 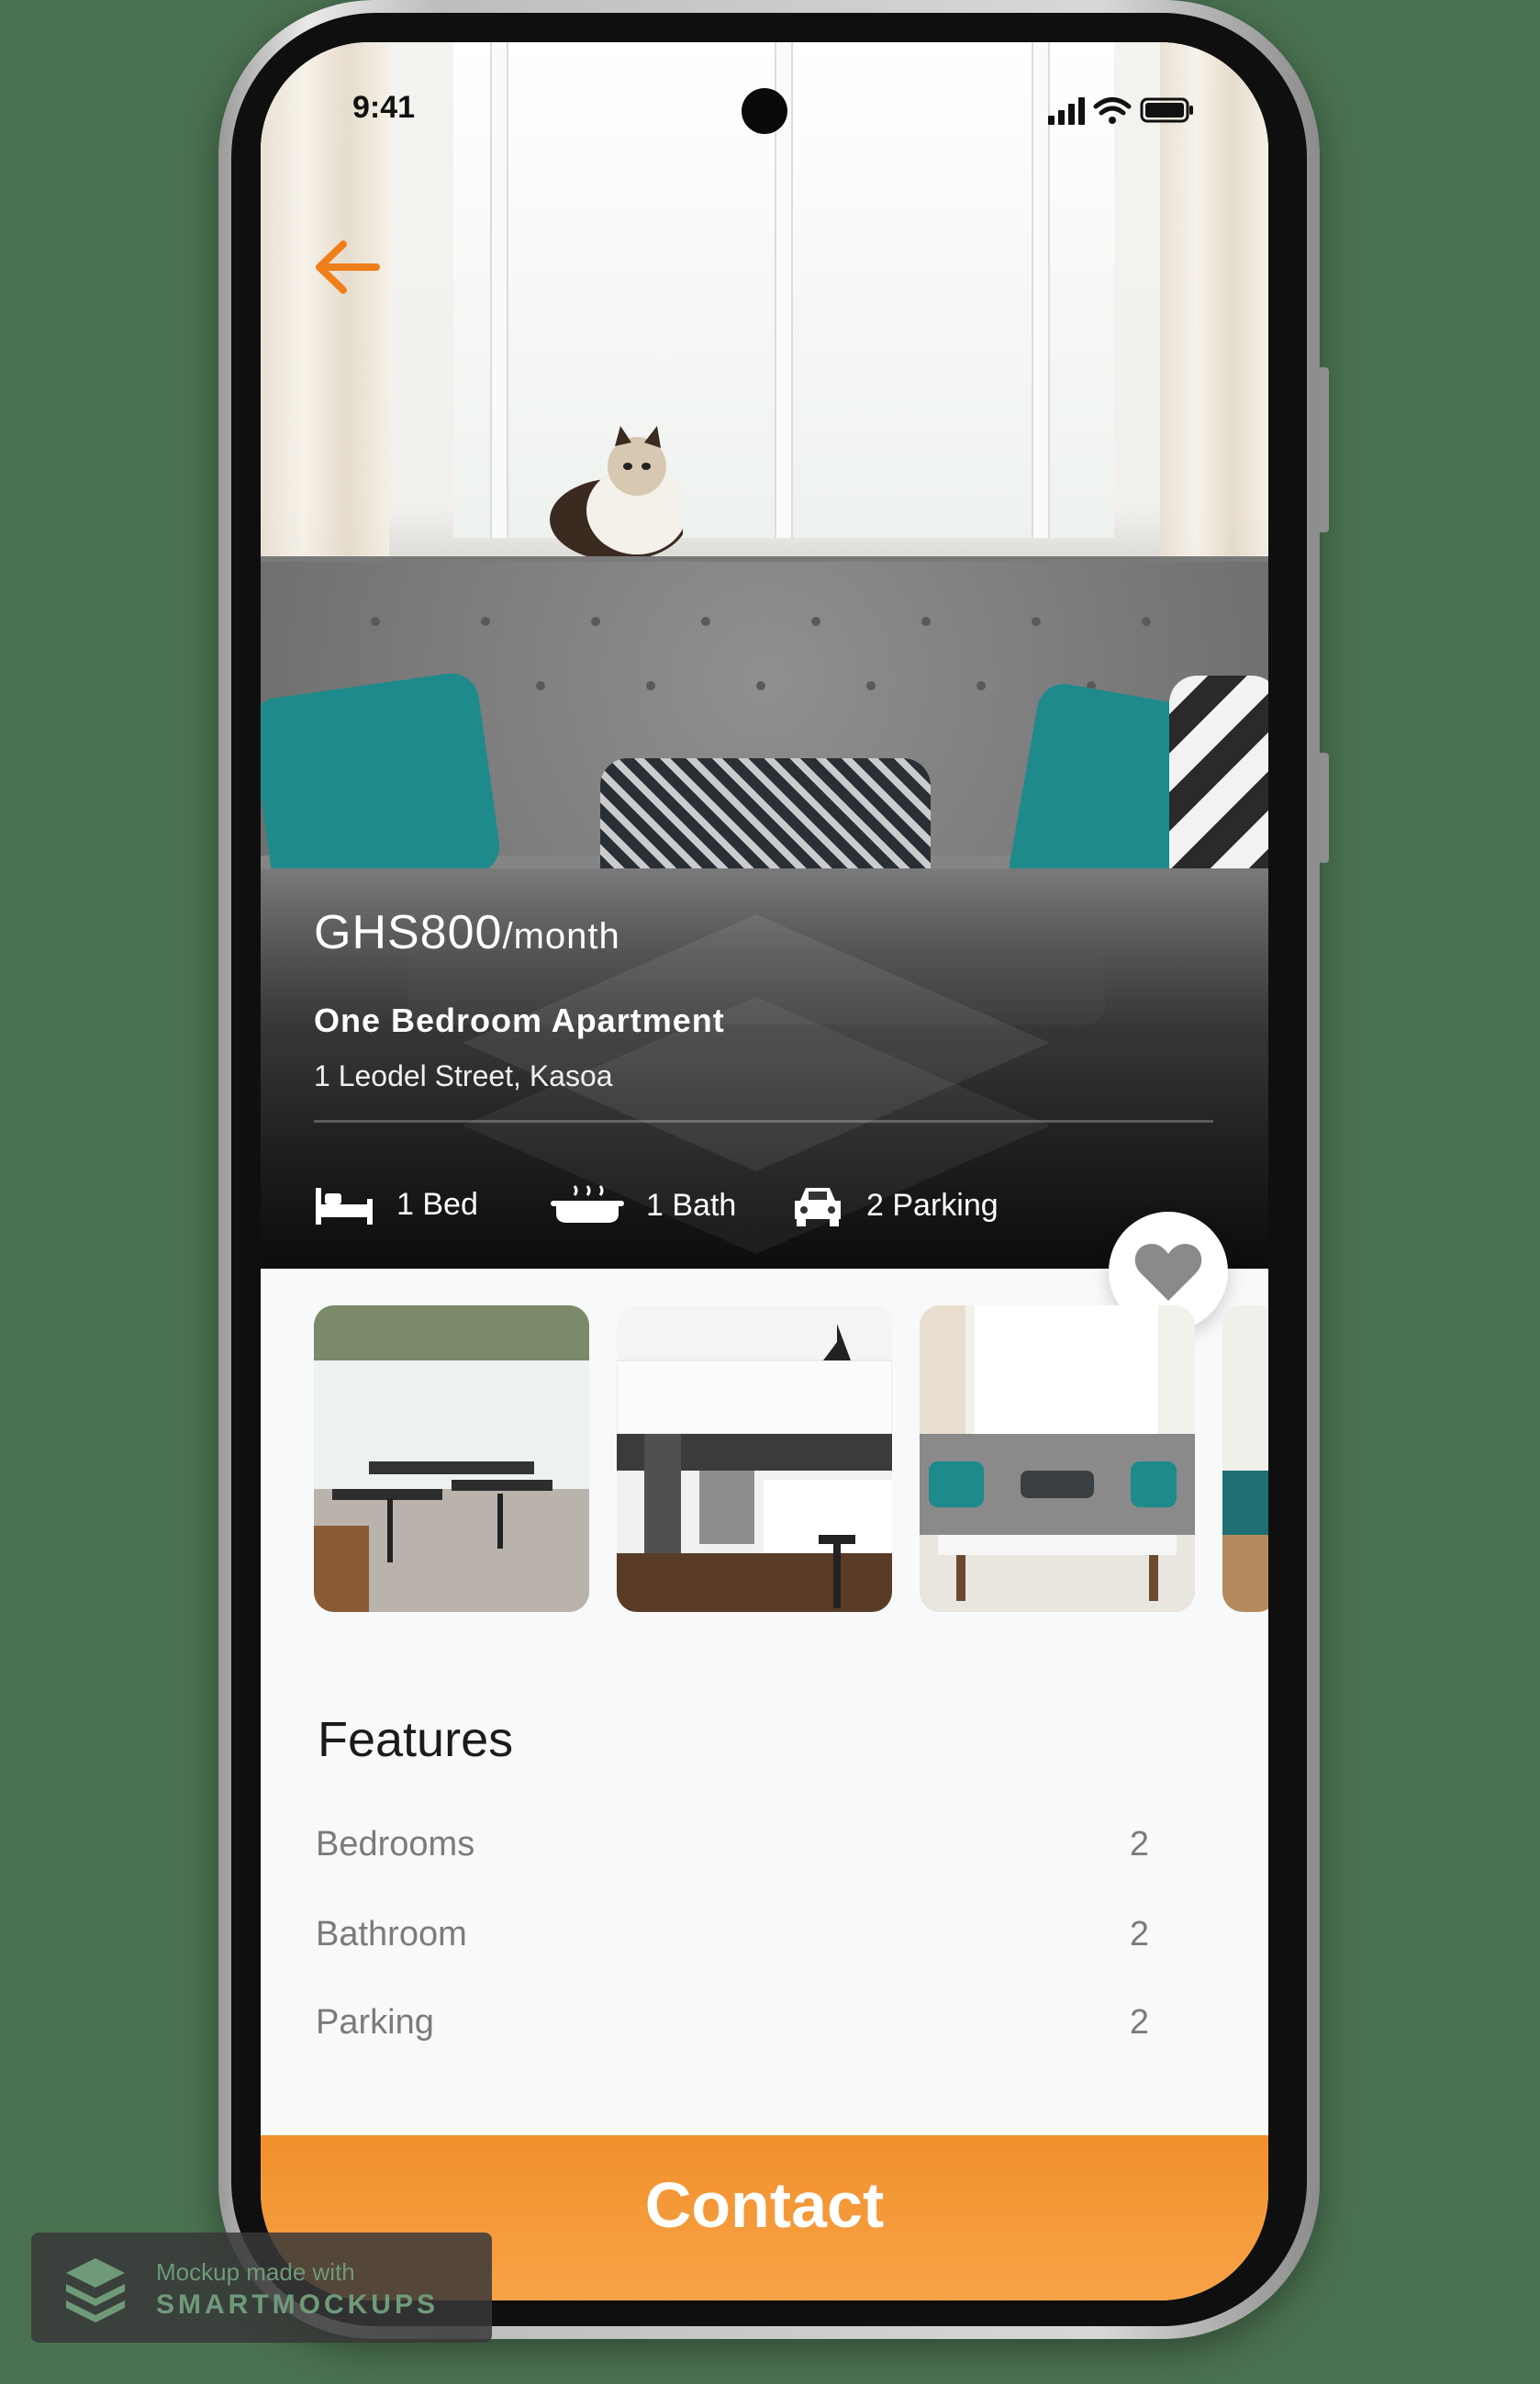 What do you see at coordinates (437, 1204) in the screenshot?
I see `amenity-label: 1 Bed` at bounding box center [437, 1204].